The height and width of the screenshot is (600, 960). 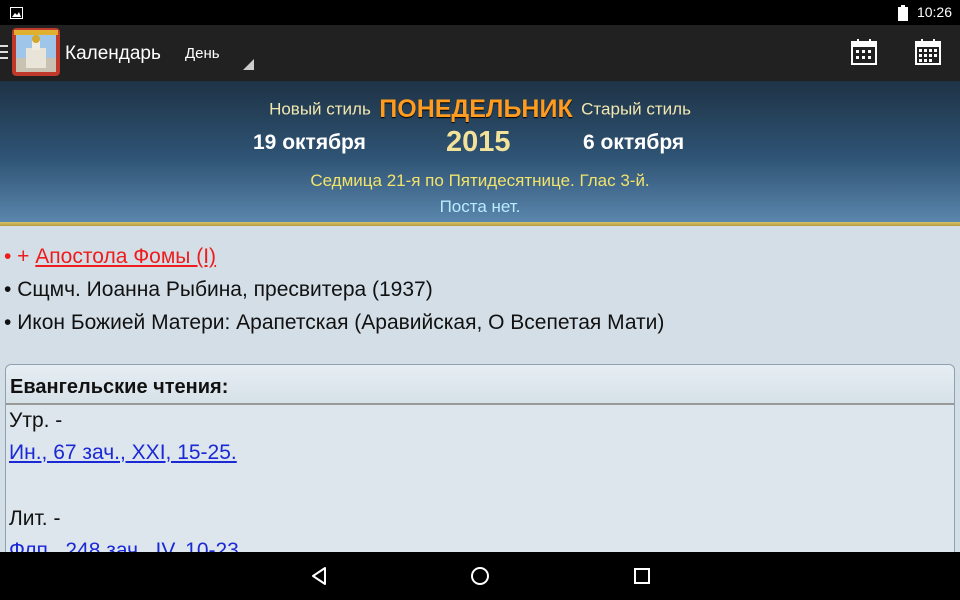 What do you see at coordinates (36, 420) in the screenshot?
I see `morning-label: Утр. -` at bounding box center [36, 420].